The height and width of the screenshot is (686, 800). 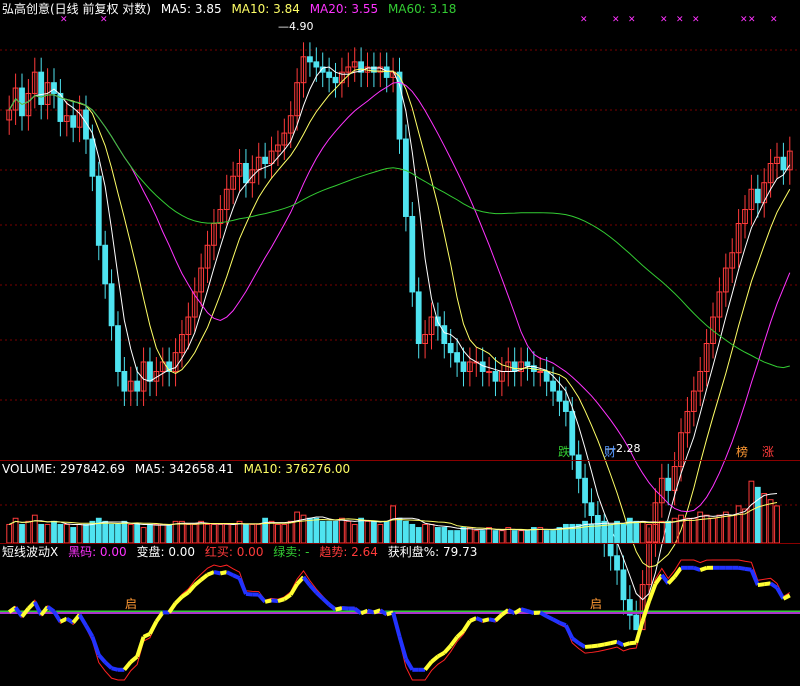 What do you see at coordinates (165, 552) in the screenshot?
I see `change-value: 变盘: 0.00` at bounding box center [165, 552].